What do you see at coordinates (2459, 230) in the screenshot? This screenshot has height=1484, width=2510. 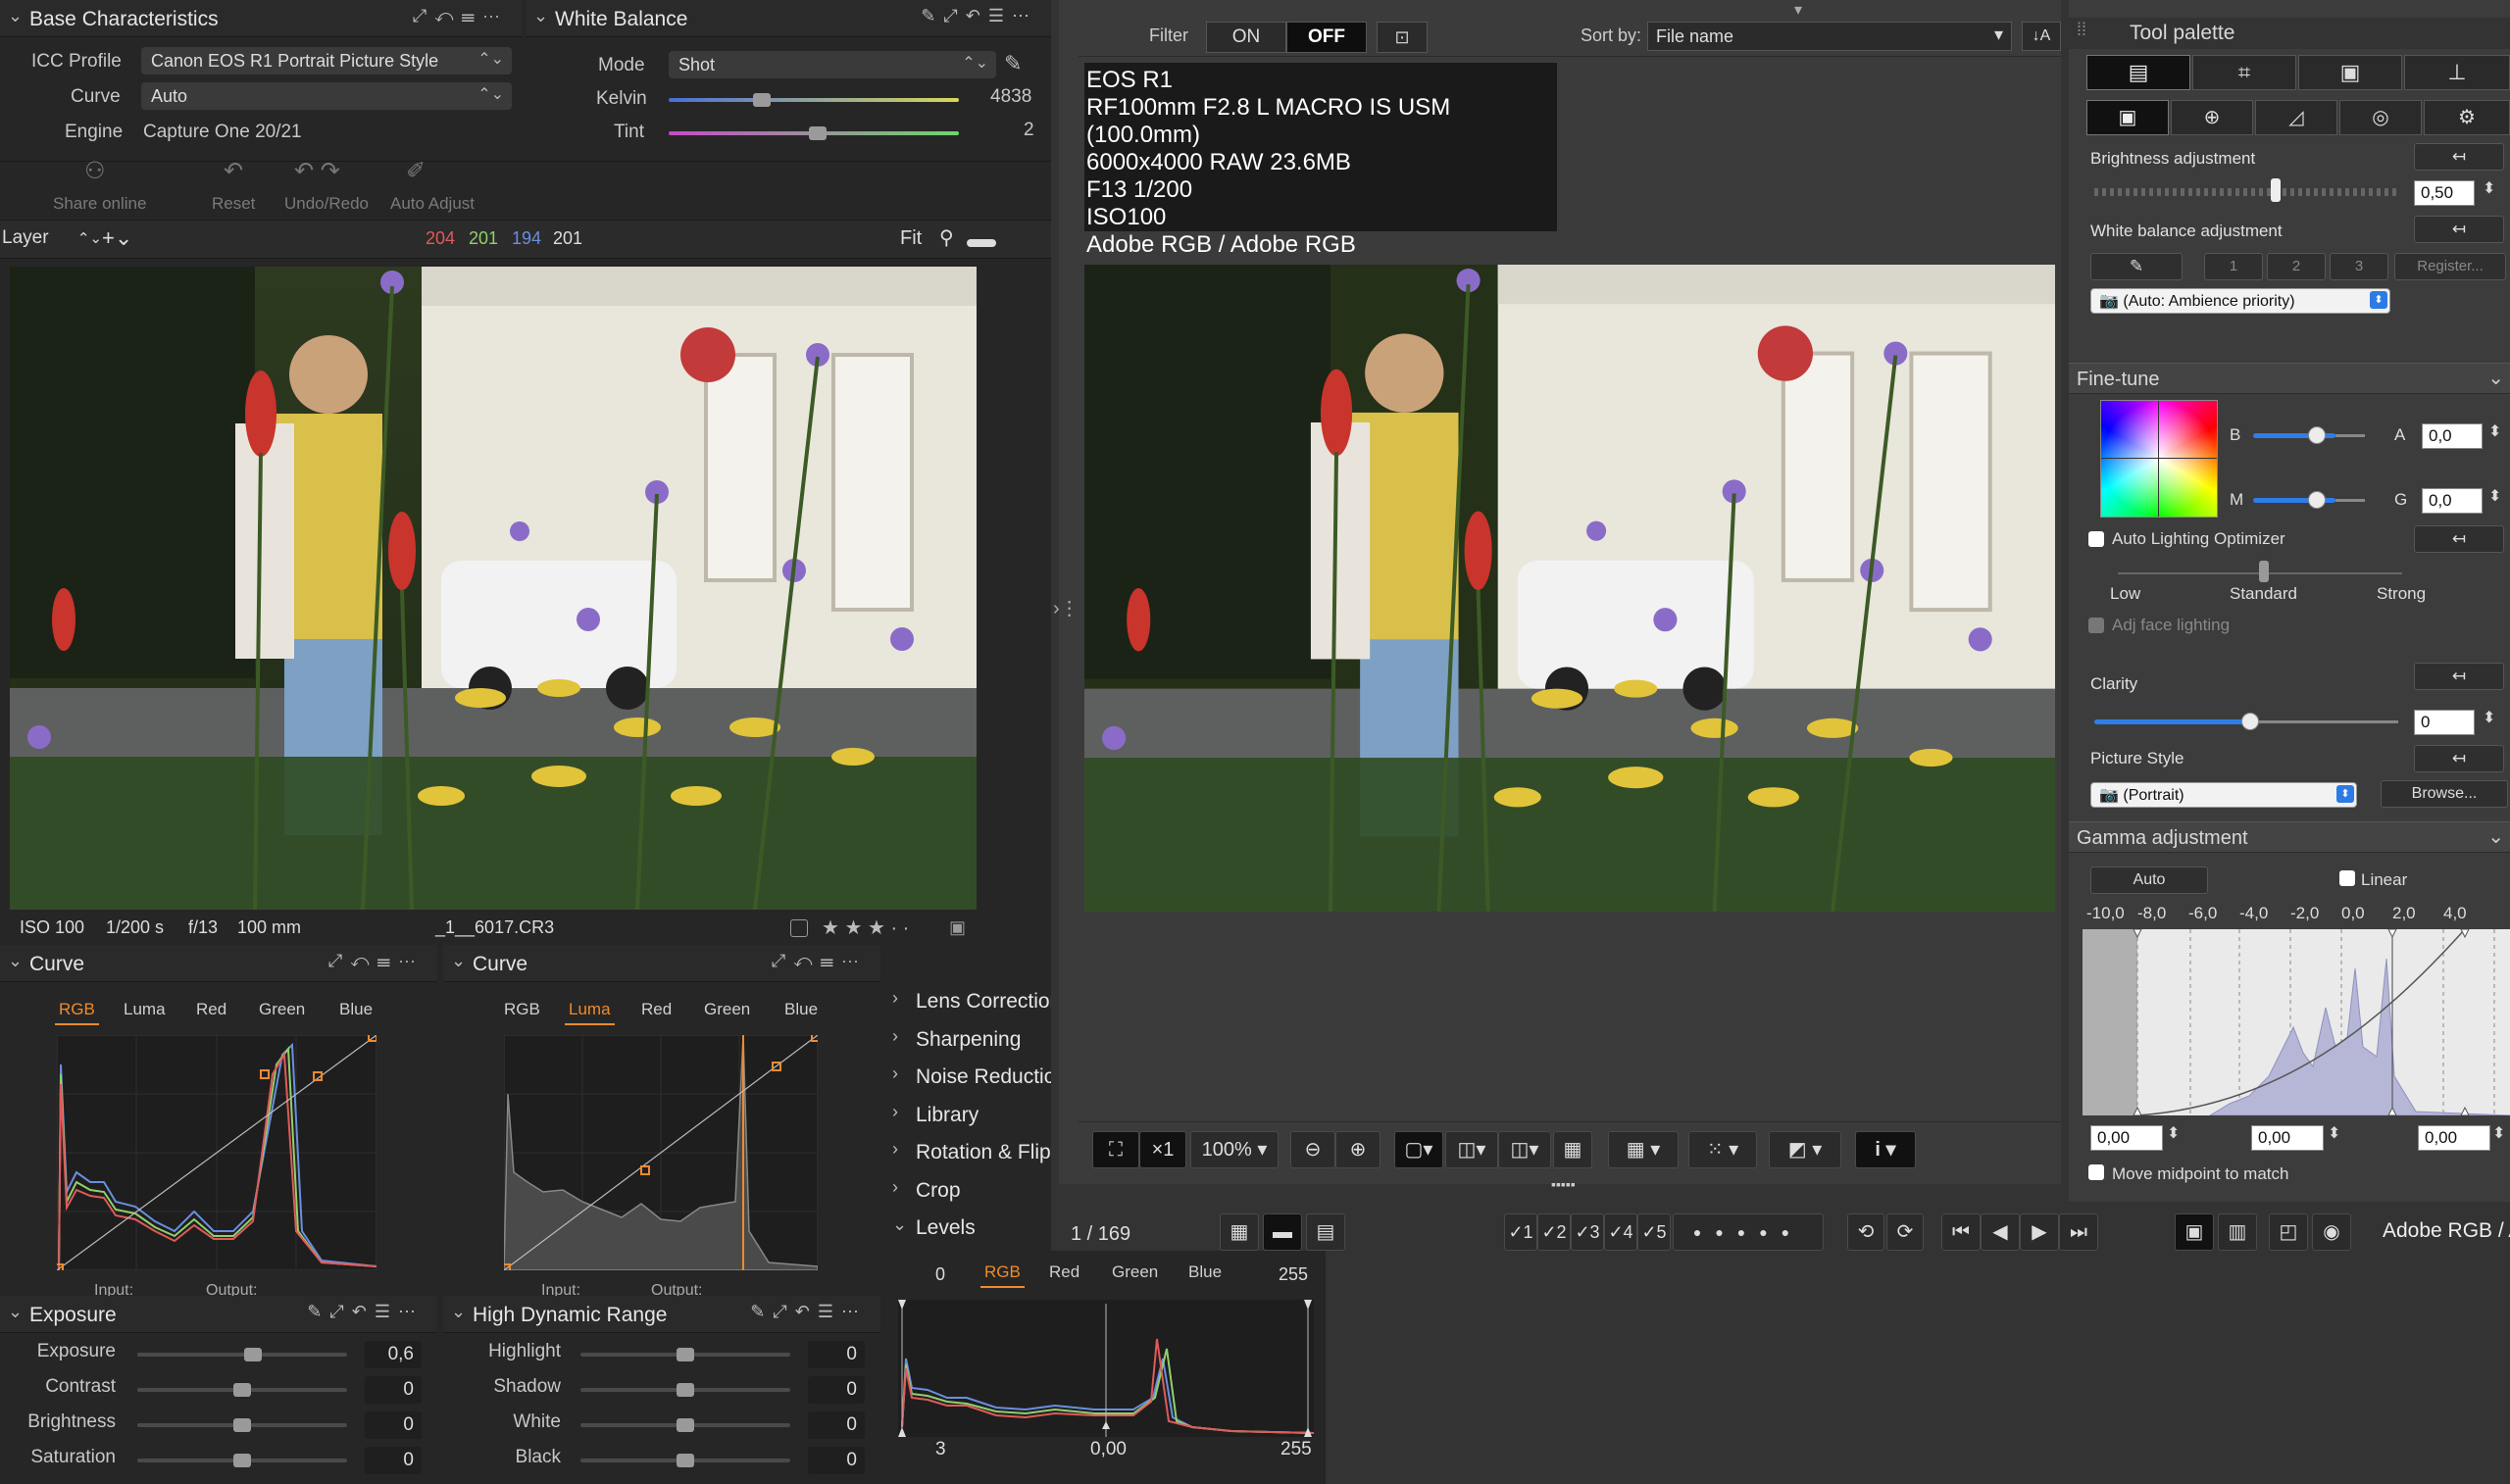 I see `wb-reset-button: ↤` at bounding box center [2459, 230].